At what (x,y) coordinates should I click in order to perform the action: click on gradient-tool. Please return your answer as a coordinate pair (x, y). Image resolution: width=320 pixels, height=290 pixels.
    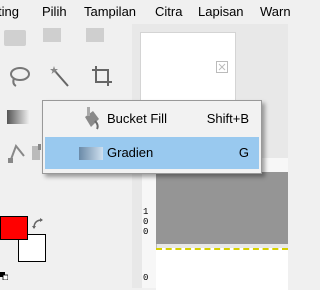
    Looking at the image, I should click on (19, 117).